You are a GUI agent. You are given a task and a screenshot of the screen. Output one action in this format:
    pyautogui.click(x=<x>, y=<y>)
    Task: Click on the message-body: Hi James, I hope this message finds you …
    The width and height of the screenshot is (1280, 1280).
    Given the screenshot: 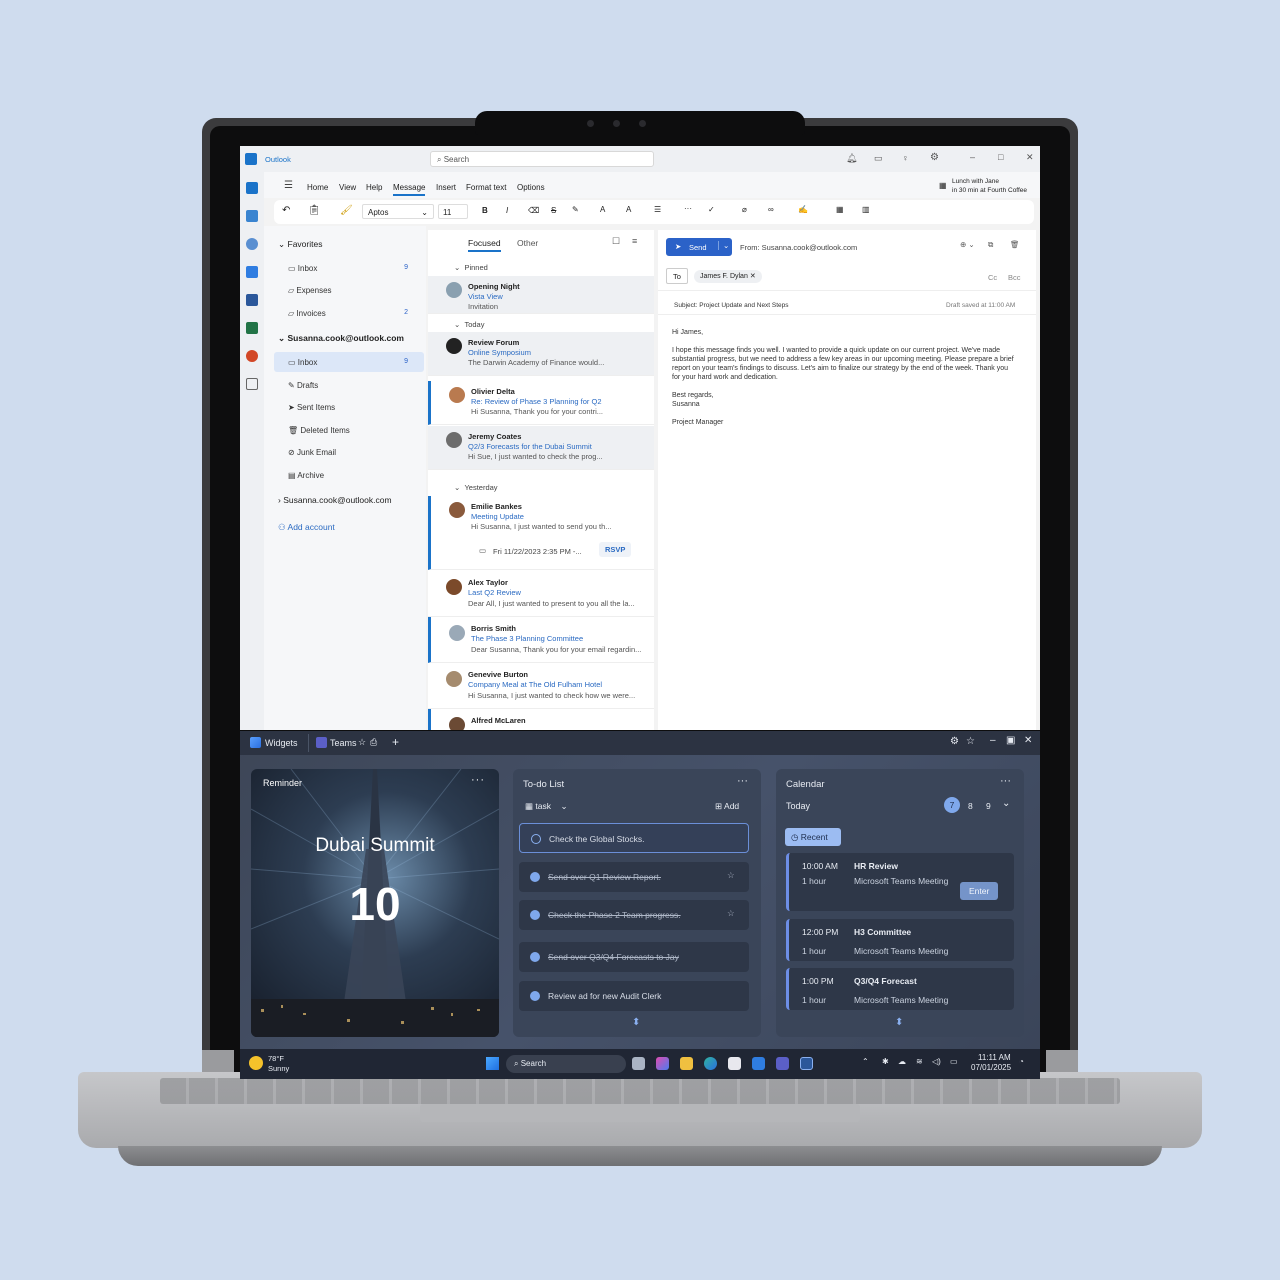 What is the action you would take?
    pyautogui.click(x=845, y=377)
    